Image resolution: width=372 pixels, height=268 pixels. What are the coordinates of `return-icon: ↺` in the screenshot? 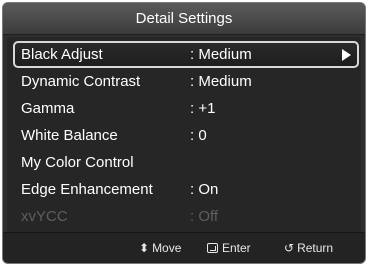 It's located at (289, 248).